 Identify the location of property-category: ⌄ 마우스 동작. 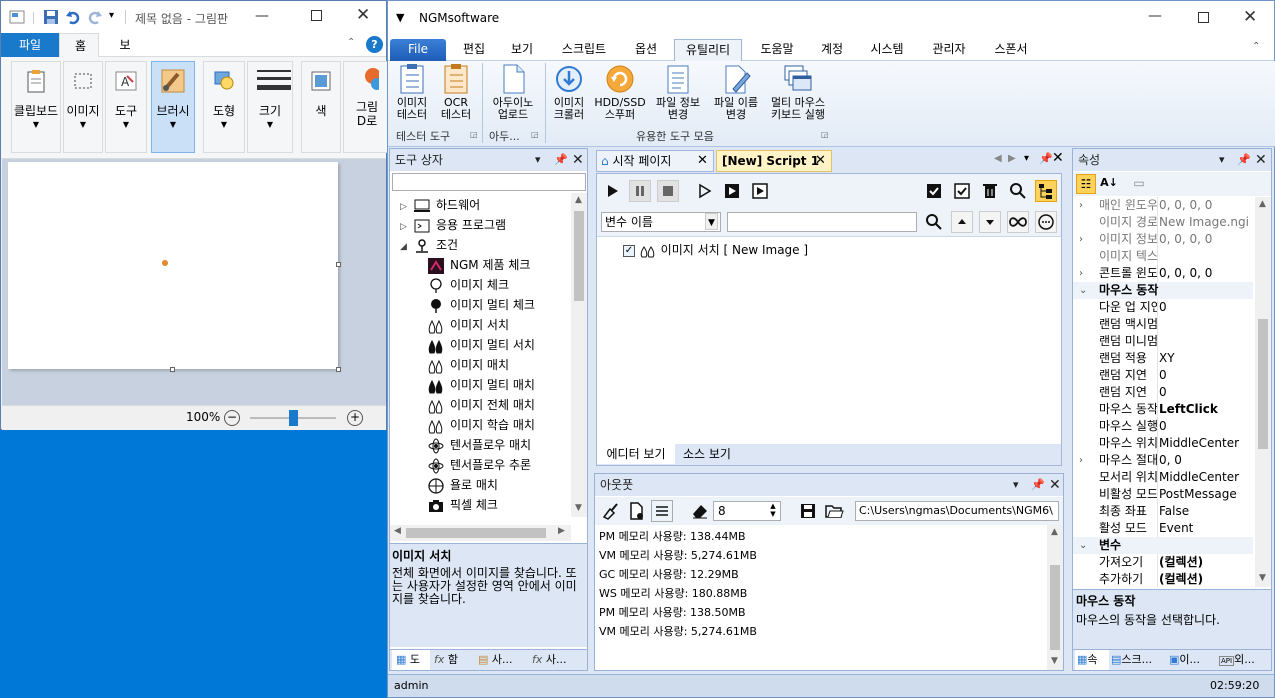
(1163, 290).